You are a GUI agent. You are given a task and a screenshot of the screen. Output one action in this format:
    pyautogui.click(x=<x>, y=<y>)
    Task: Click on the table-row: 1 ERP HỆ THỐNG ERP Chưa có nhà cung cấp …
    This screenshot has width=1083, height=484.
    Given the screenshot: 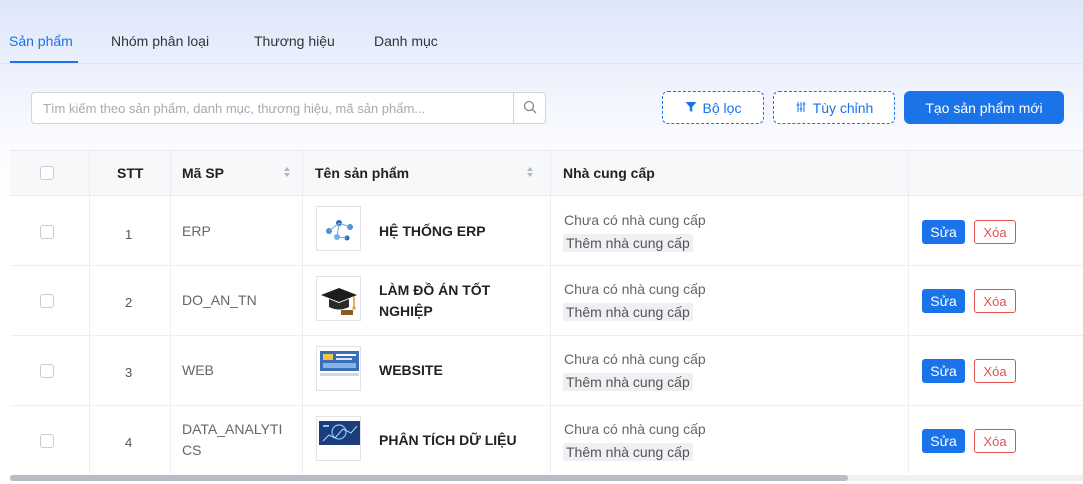 What is the action you would take?
    pyautogui.click(x=546, y=231)
    